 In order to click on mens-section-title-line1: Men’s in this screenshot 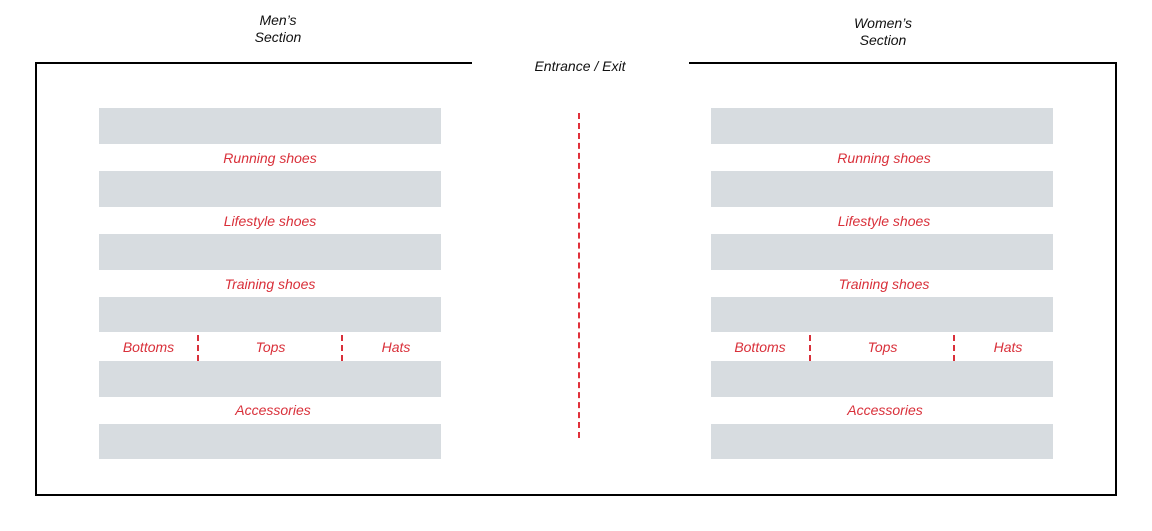, I will do `click(278, 20)`.